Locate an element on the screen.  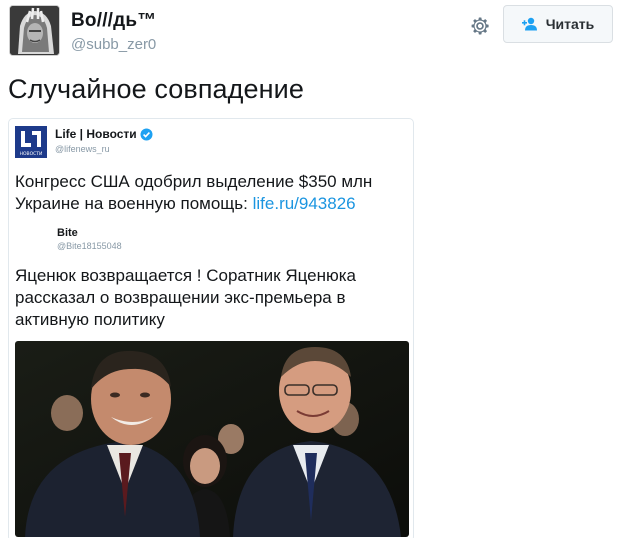
svg-text: НОВОСТИ is located at coordinates (31, 154).